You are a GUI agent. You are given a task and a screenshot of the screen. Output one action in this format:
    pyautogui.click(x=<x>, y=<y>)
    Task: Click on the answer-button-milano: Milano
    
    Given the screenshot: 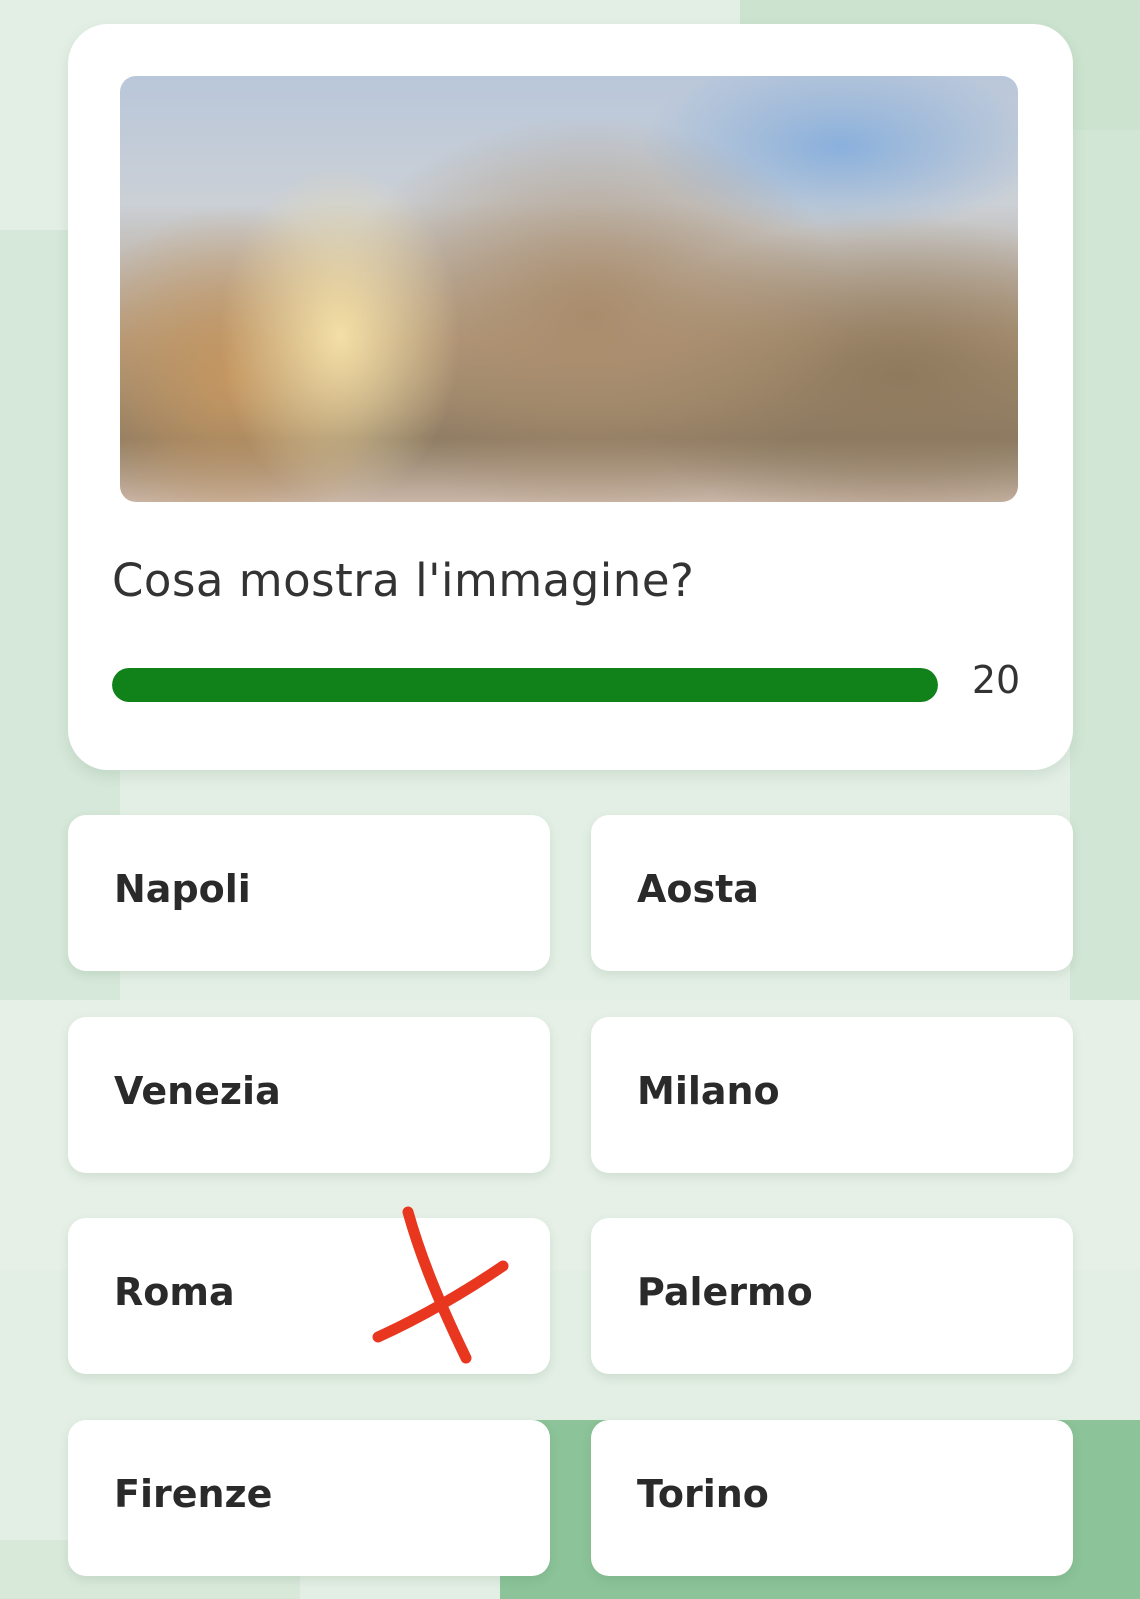 What is the action you would take?
    pyautogui.click(x=832, y=1095)
    